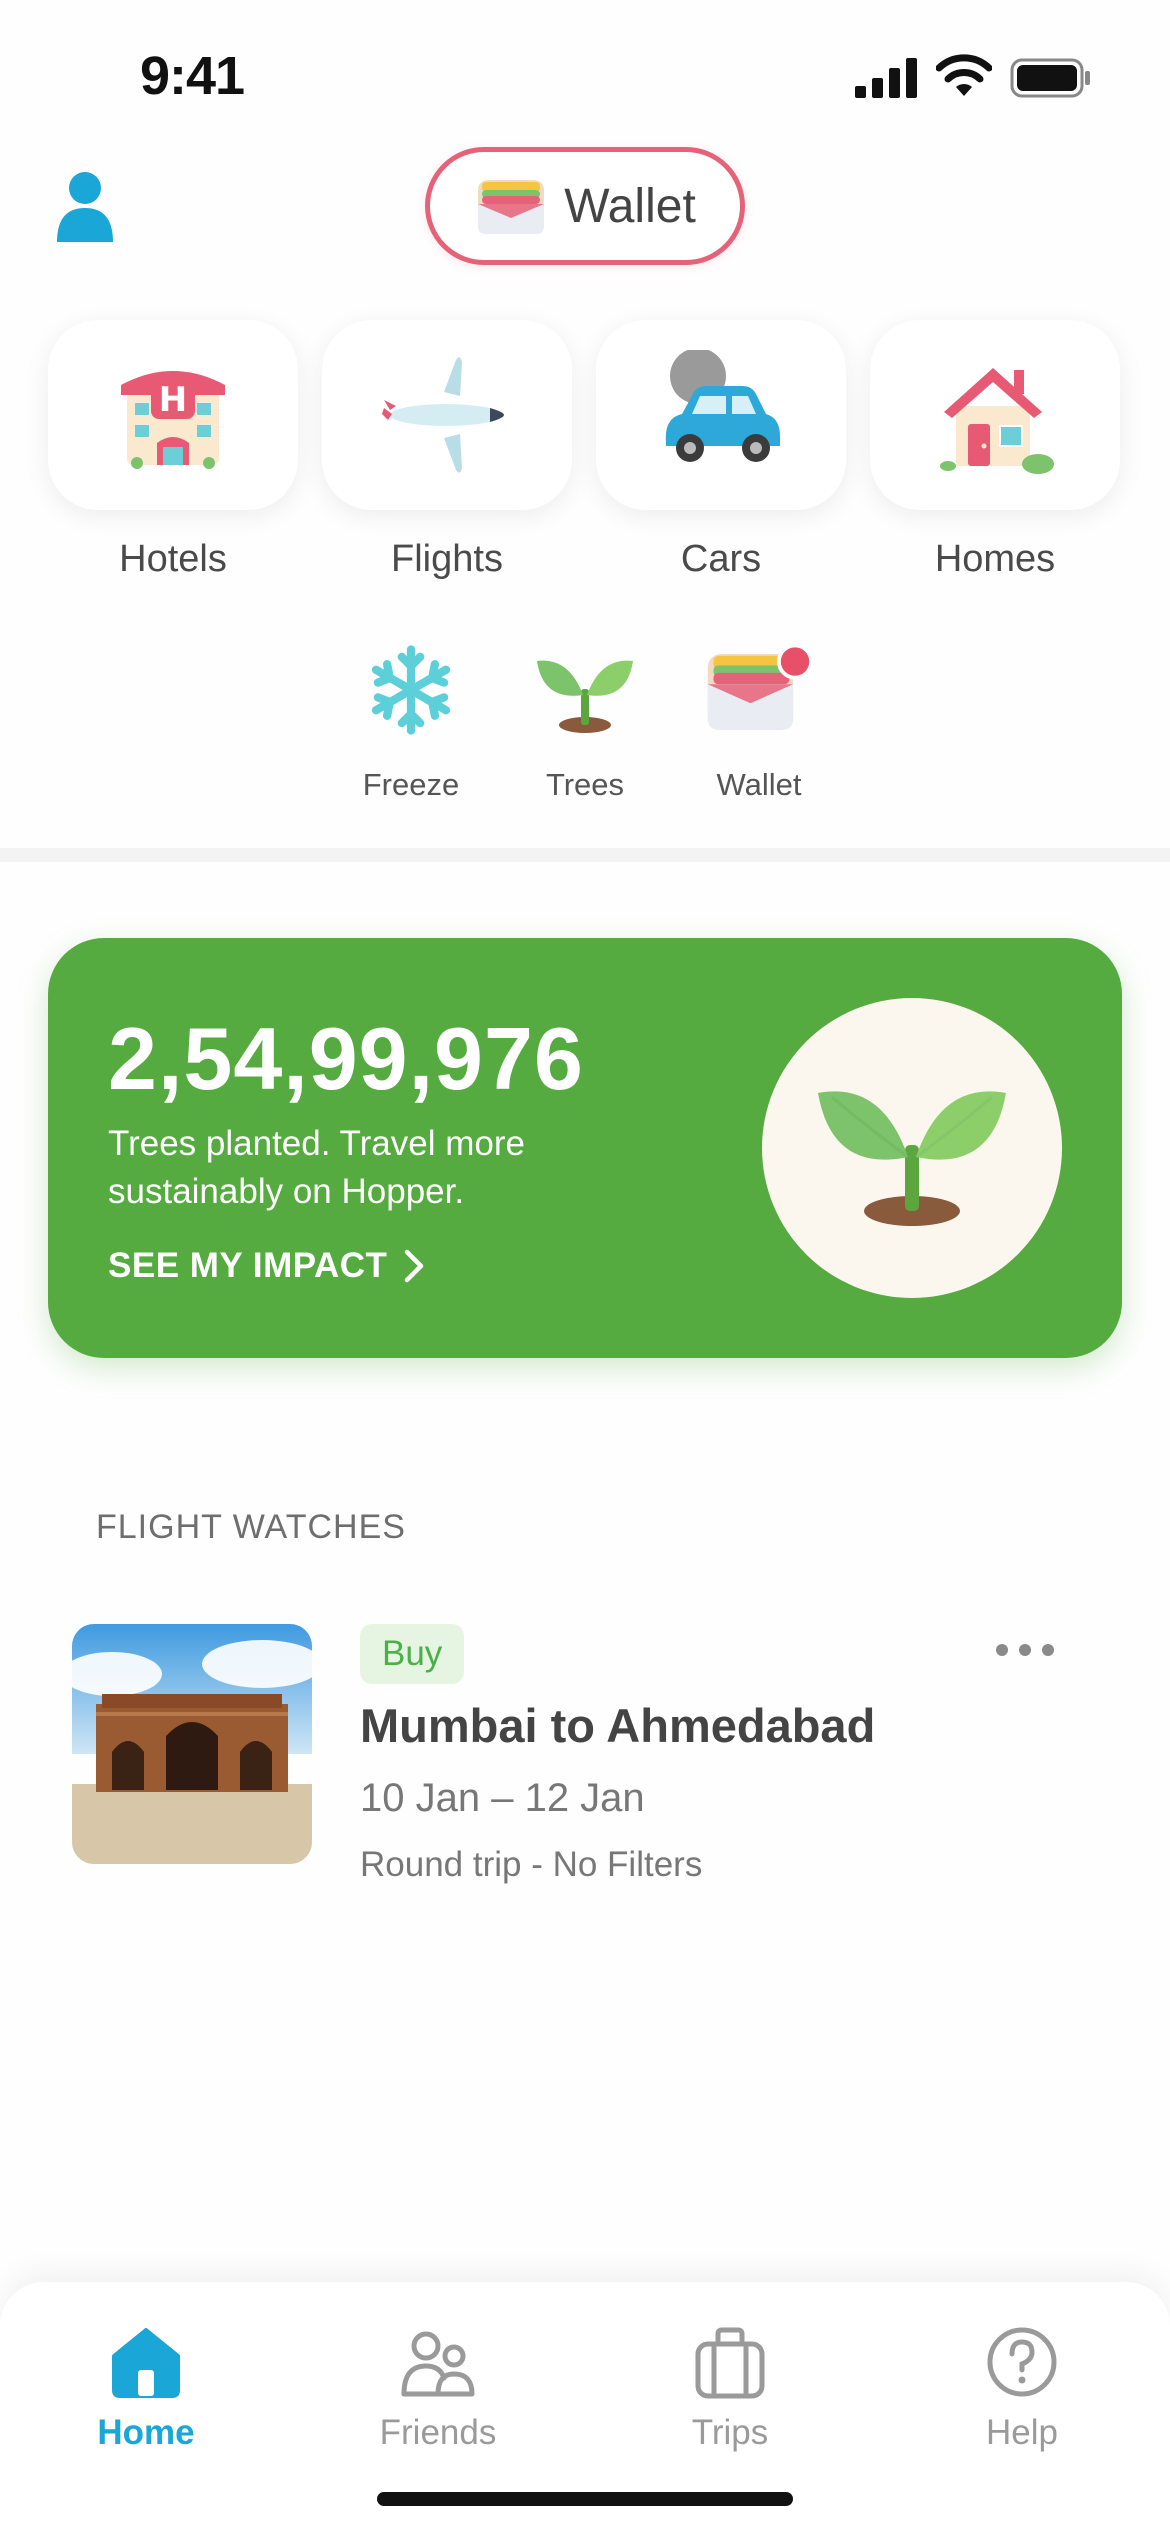  I want to click on suitcase-icon, so click(730, 2363).